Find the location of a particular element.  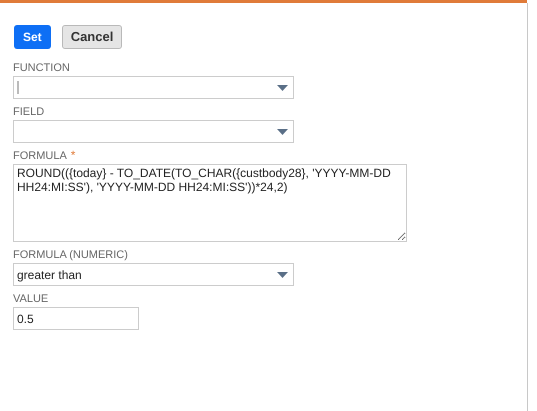

field-label: FORMULA (NUMERIC) is located at coordinates (70, 255).